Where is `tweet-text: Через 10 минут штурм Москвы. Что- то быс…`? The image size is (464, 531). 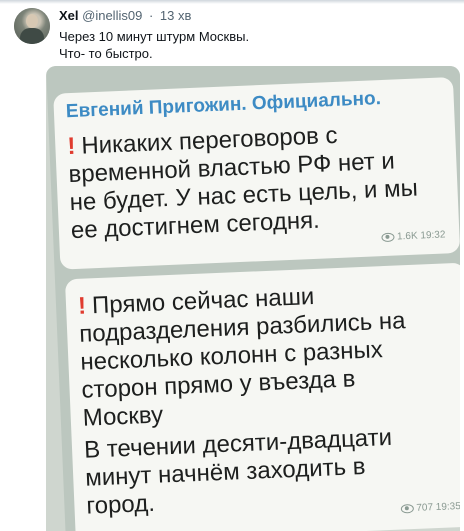
tweet-text: Через 10 минут штурм Москвы. Что- то быс… is located at coordinates (154, 45).